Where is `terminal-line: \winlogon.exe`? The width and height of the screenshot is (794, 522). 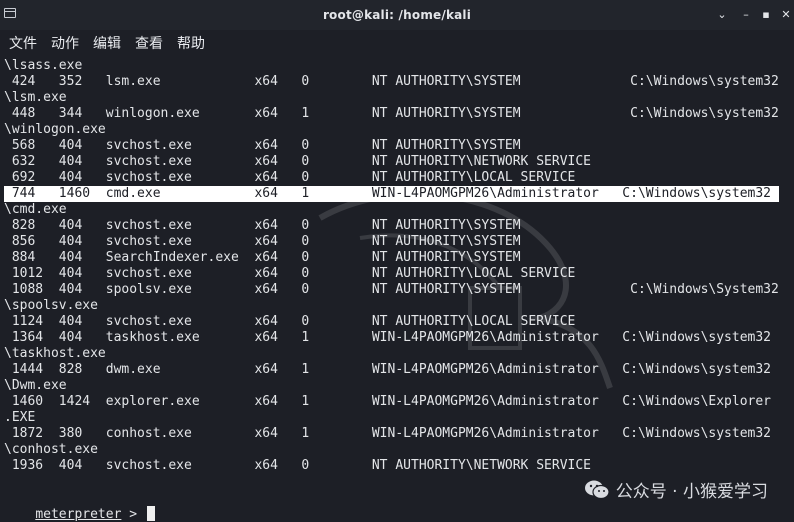
terminal-line: \winlogon.exe is located at coordinates (55, 129).